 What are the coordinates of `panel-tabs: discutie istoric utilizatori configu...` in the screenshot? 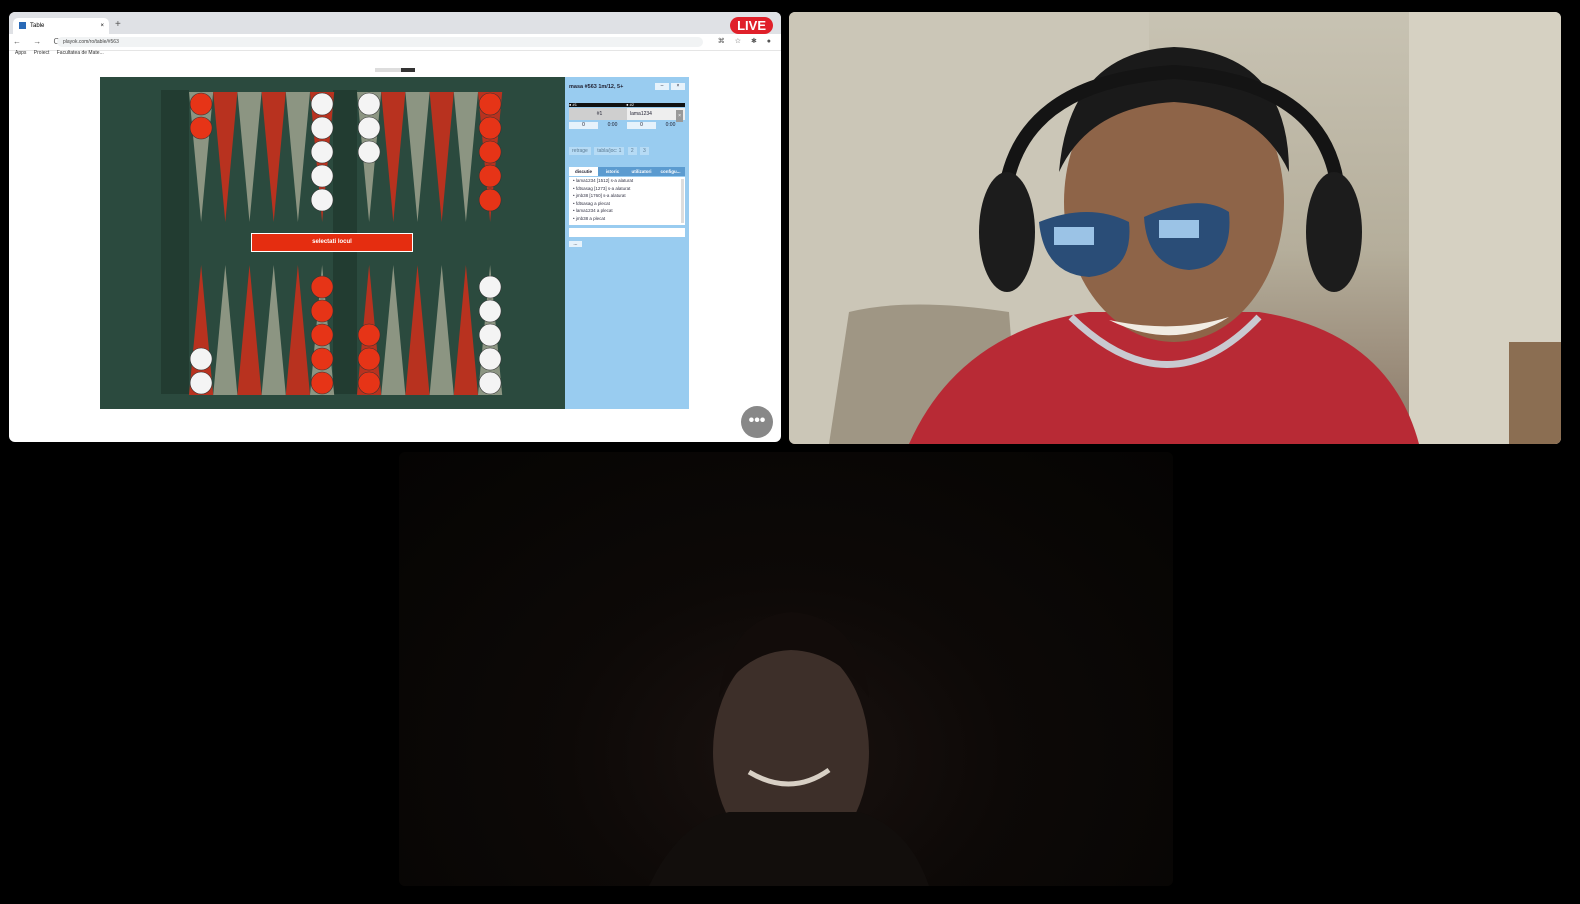 It's located at (627, 171).